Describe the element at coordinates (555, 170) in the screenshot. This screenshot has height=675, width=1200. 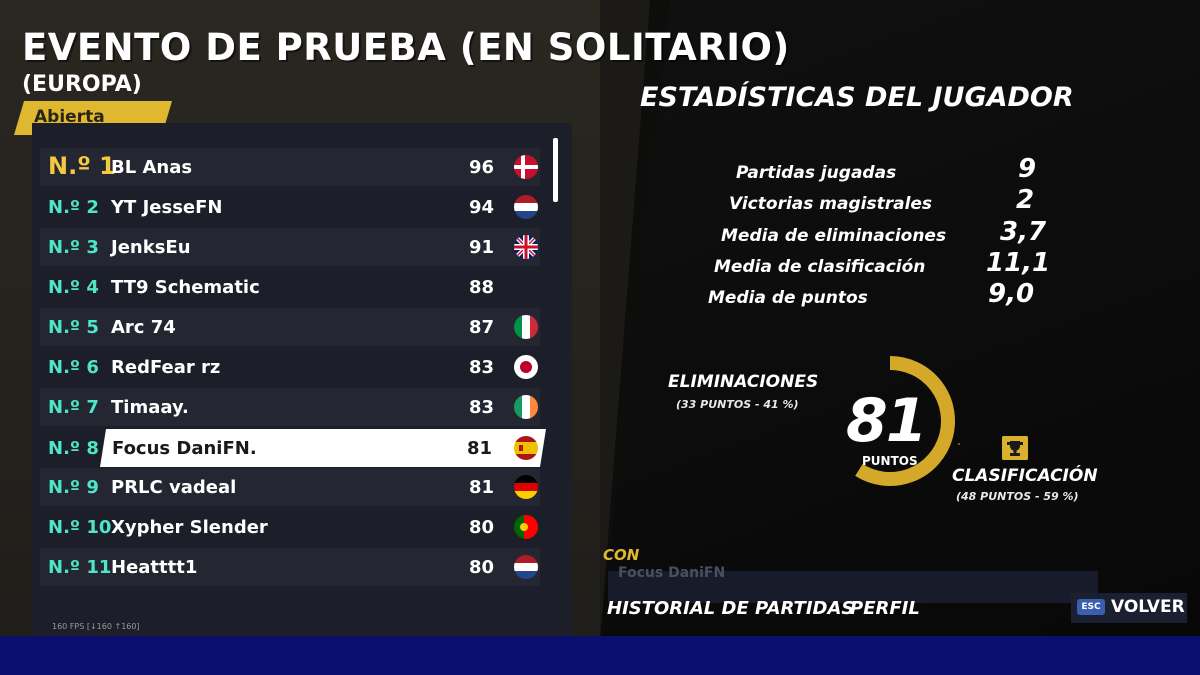
I see `leaderboard-scrollbar` at that location.